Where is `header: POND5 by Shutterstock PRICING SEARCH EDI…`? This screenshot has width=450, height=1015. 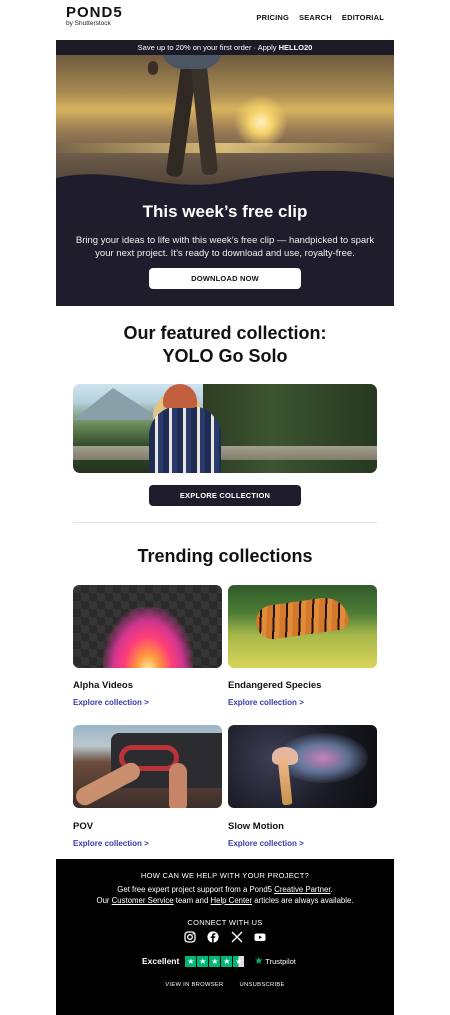
header: POND5 by Shutterstock PRICING SEARCH EDI… is located at coordinates (225, 20).